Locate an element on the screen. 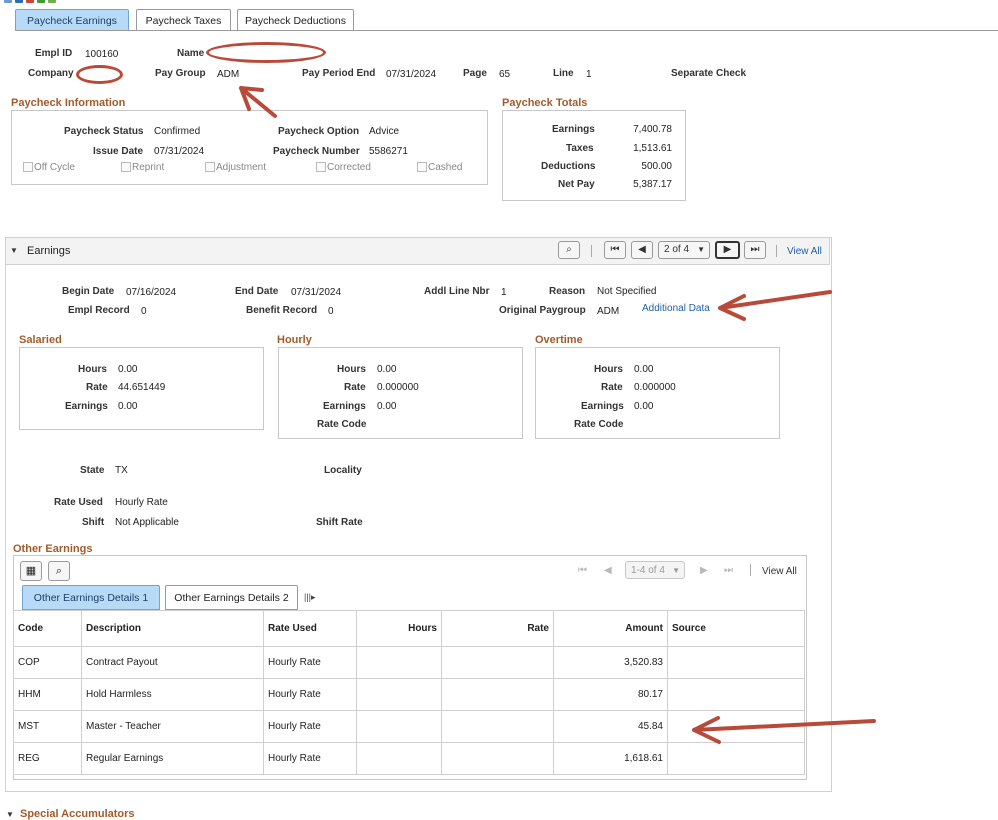 The width and height of the screenshot is (998, 820). arrow-to-additional-data is located at coordinates (775, 305).